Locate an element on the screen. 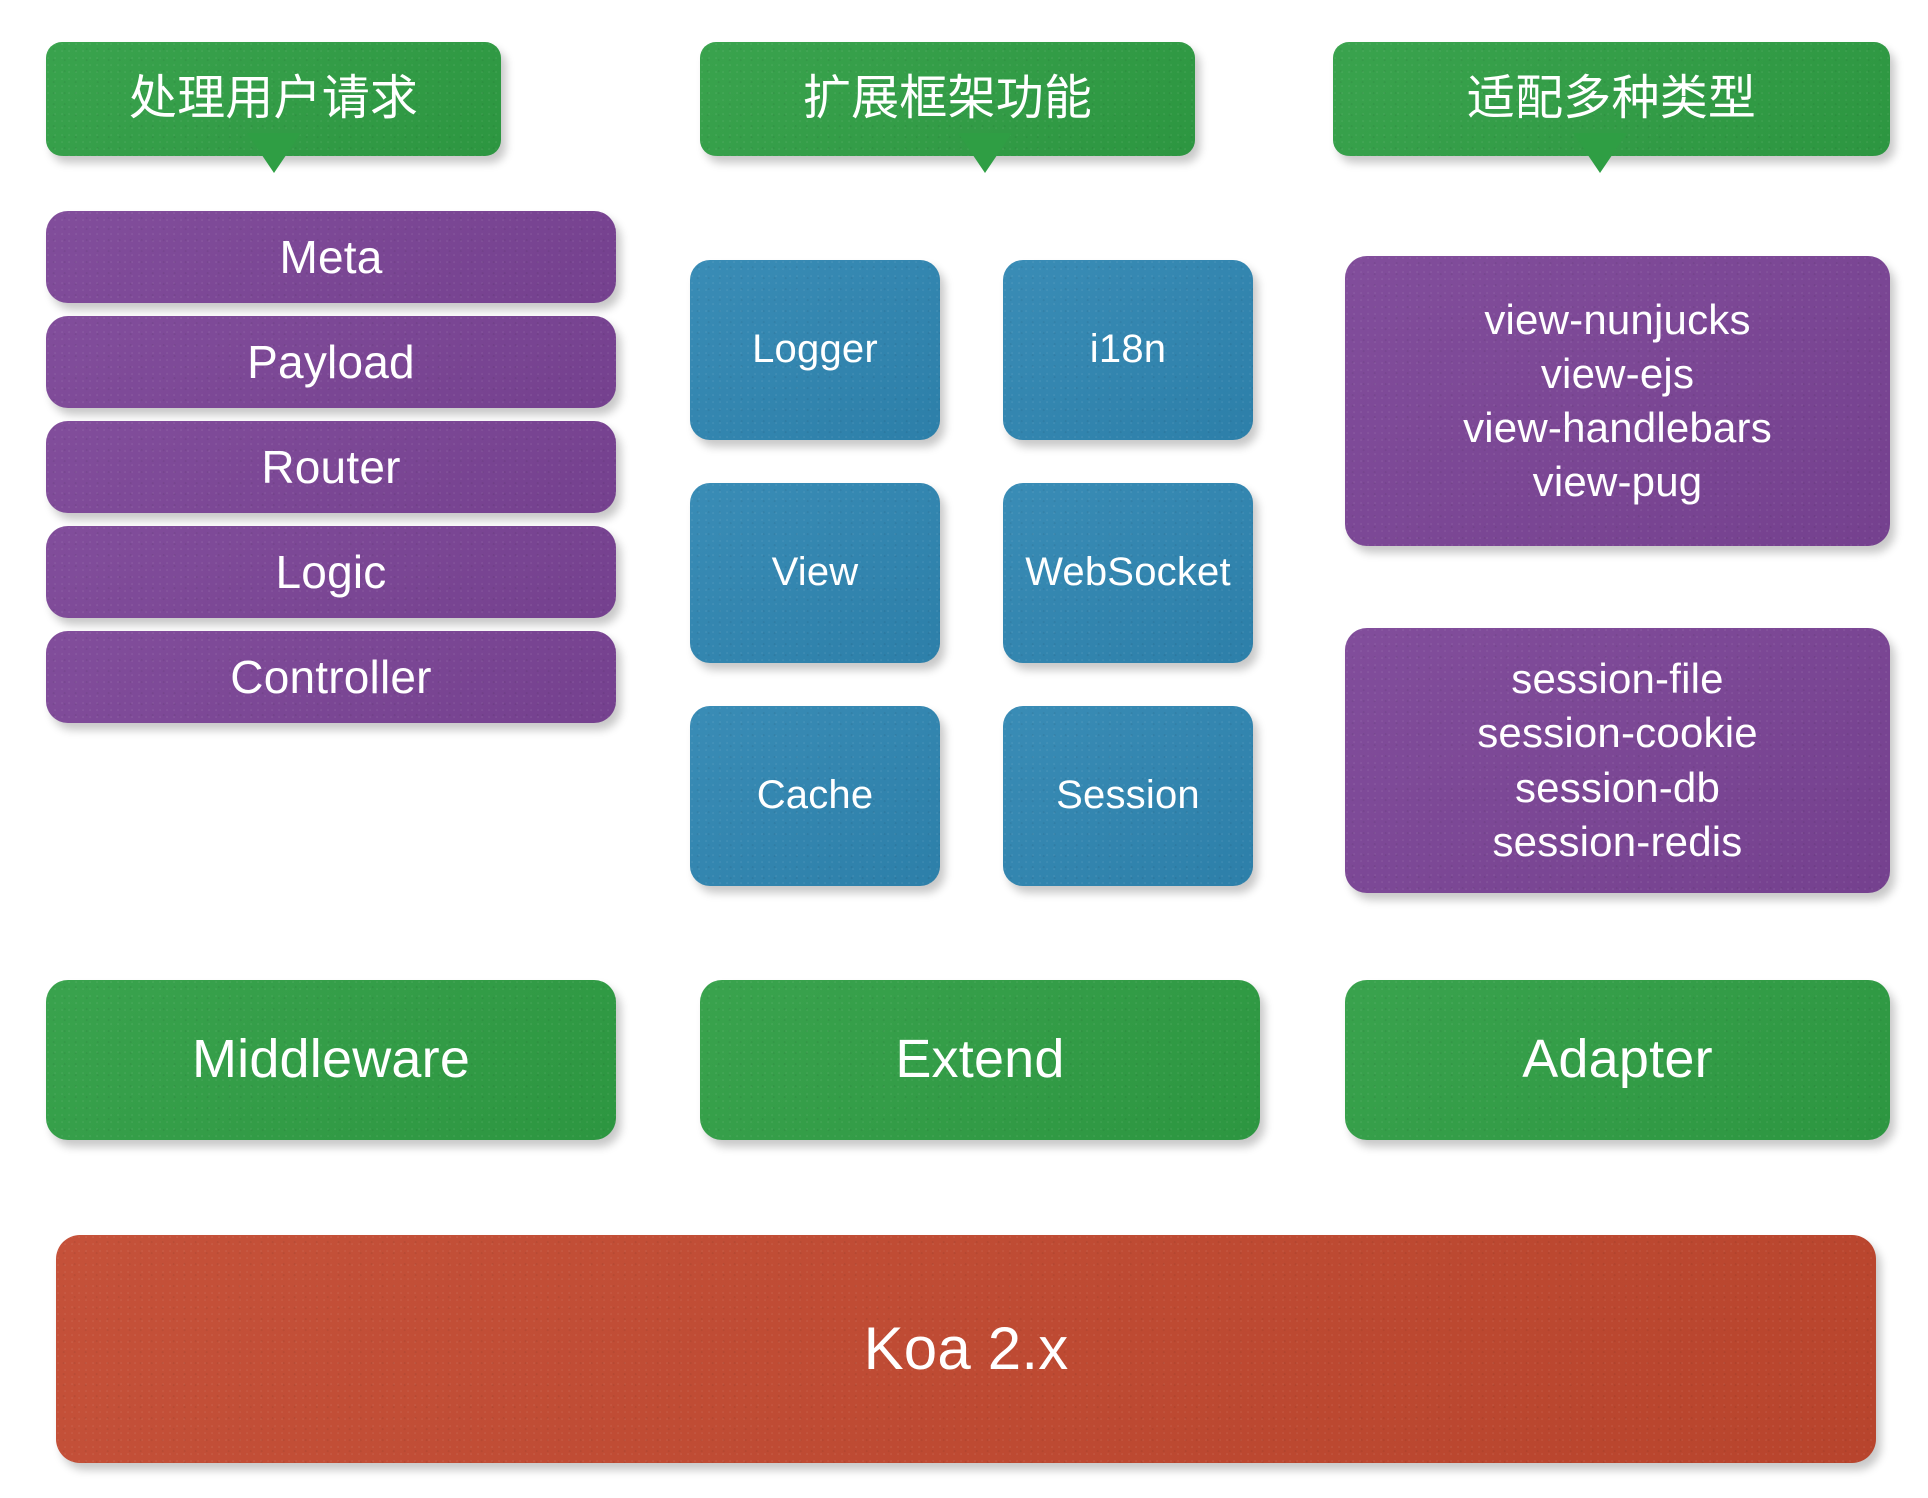  layer-band-label: Extend is located at coordinates (980, 1059).